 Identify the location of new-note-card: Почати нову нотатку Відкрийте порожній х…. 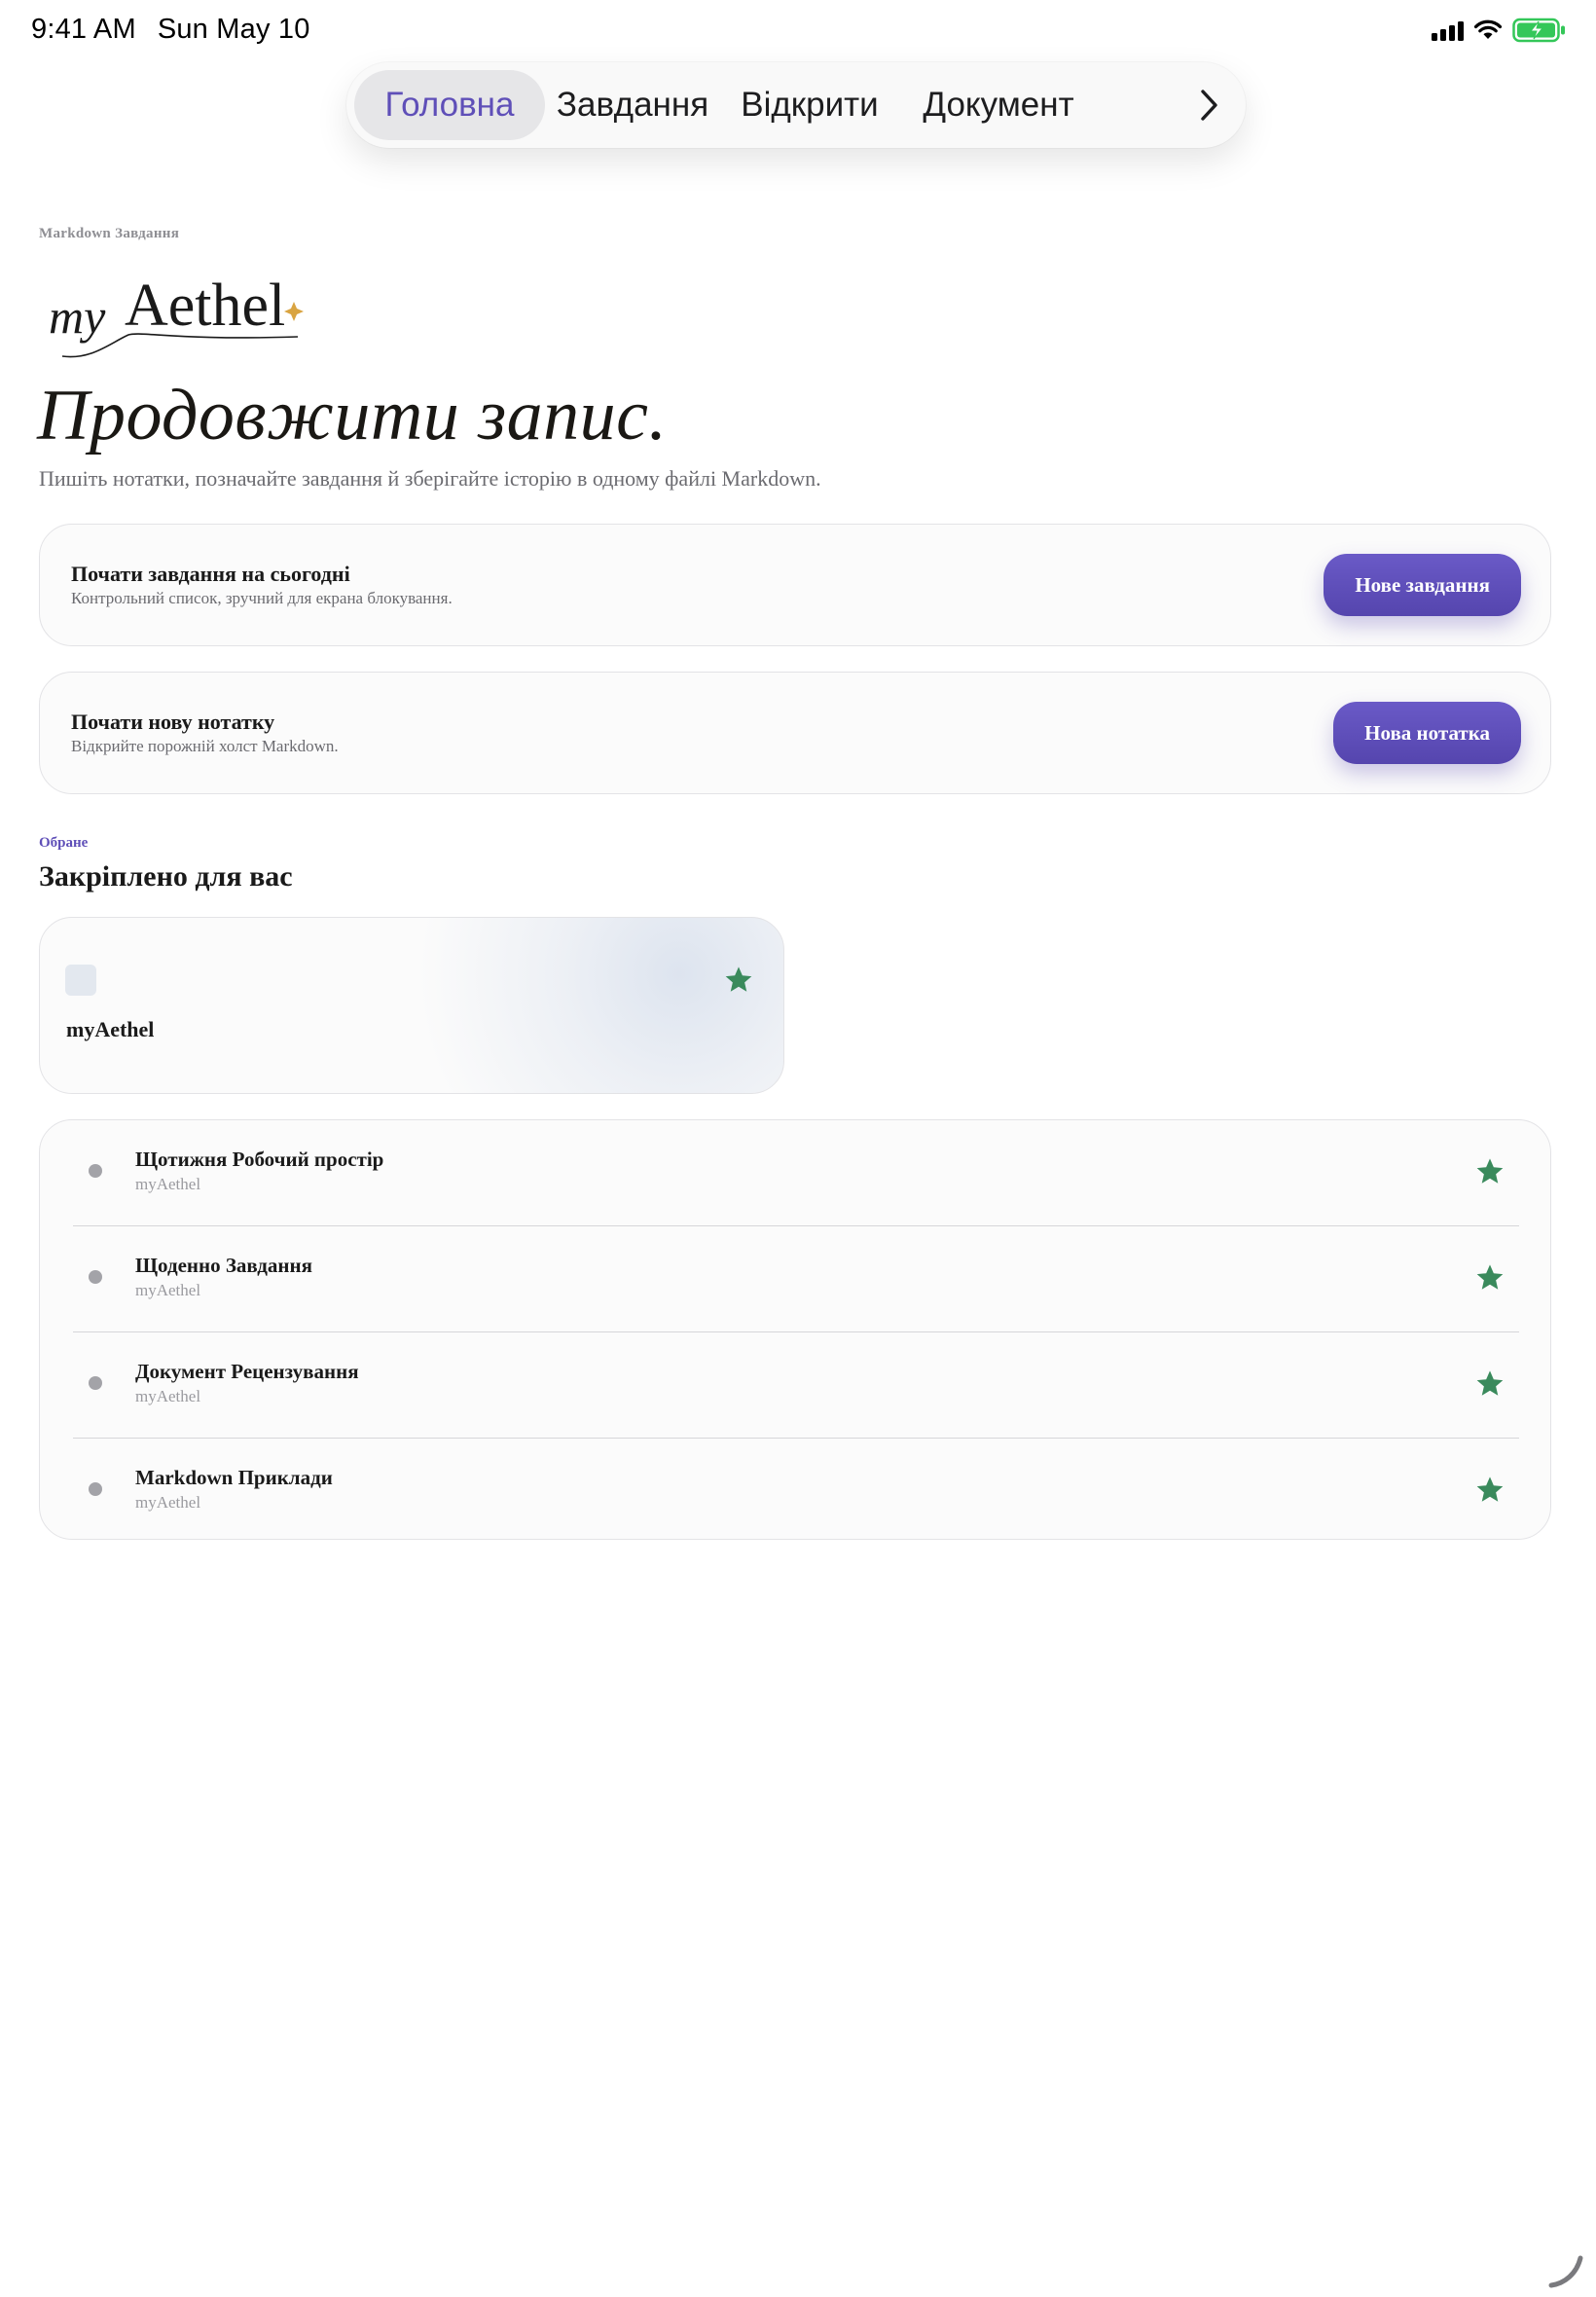
(795, 733).